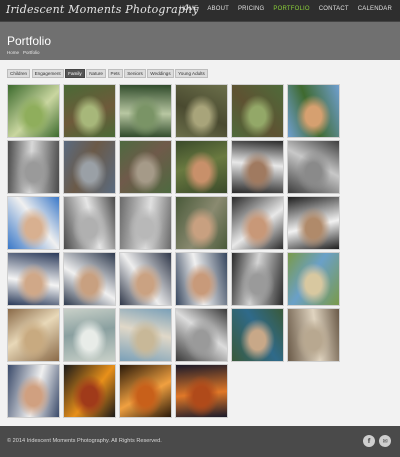 The height and width of the screenshot is (457, 400). What do you see at coordinates (33, 335) in the screenshot?
I see `gallery-photo-mother-and-baby-sepia` at bounding box center [33, 335].